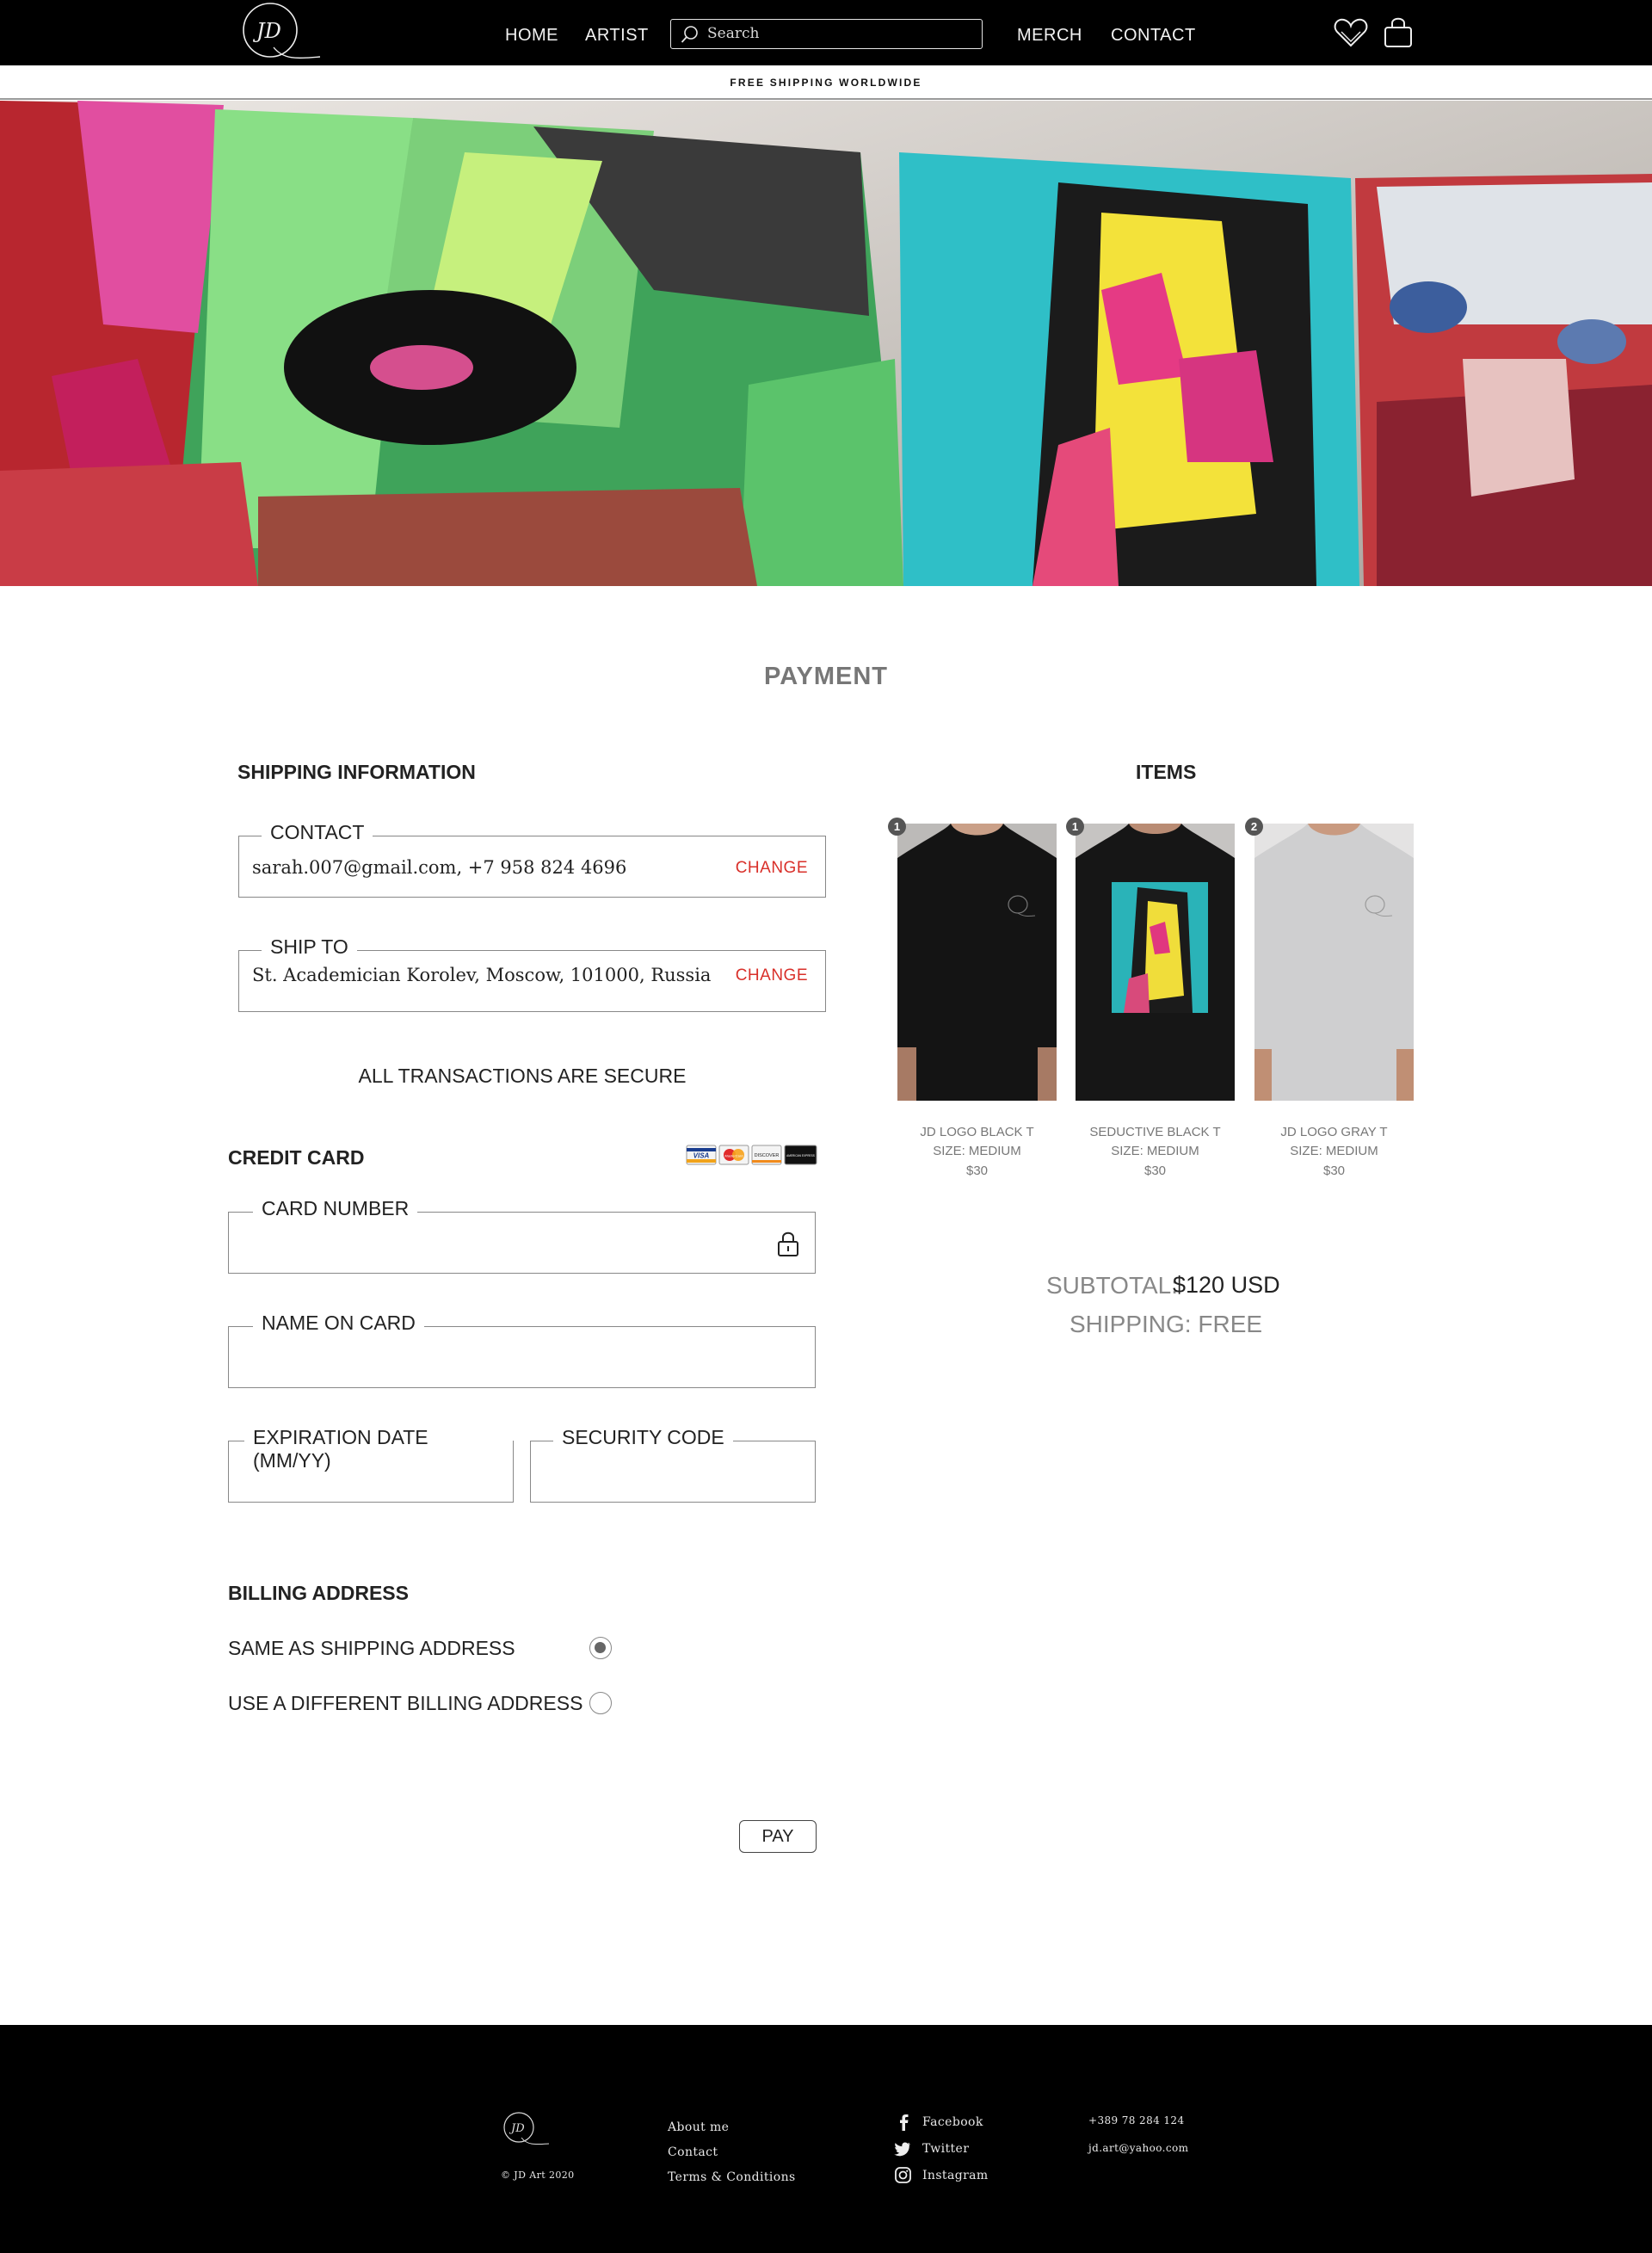 Image resolution: width=1652 pixels, height=2253 pixels. What do you see at coordinates (479, 1355) in the screenshot?
I see `name-on-card-input` at bounding box center [479, 1355].